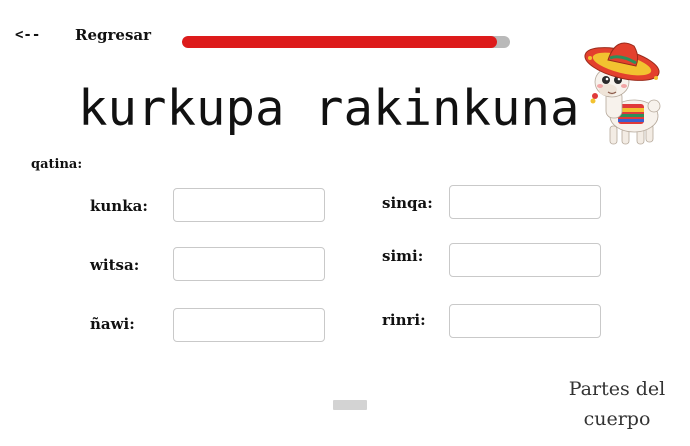 Image resolution: width=690 pixels, height=446 pixels. I want to click on witsa-label: witsa:, so click(115, 265).